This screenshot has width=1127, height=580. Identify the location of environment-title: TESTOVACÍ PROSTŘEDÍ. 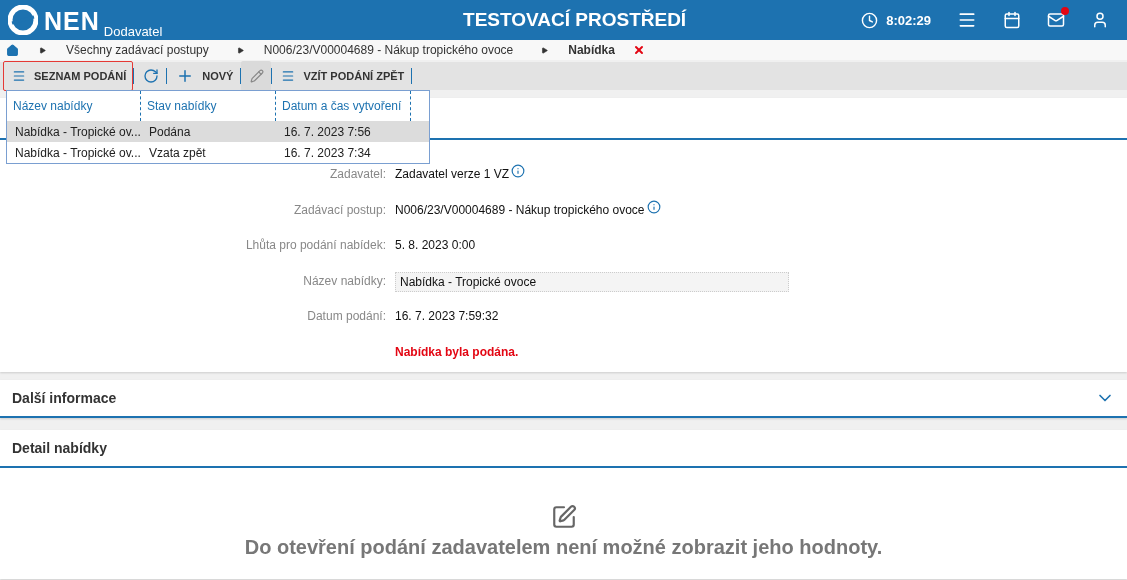
(575, 20).